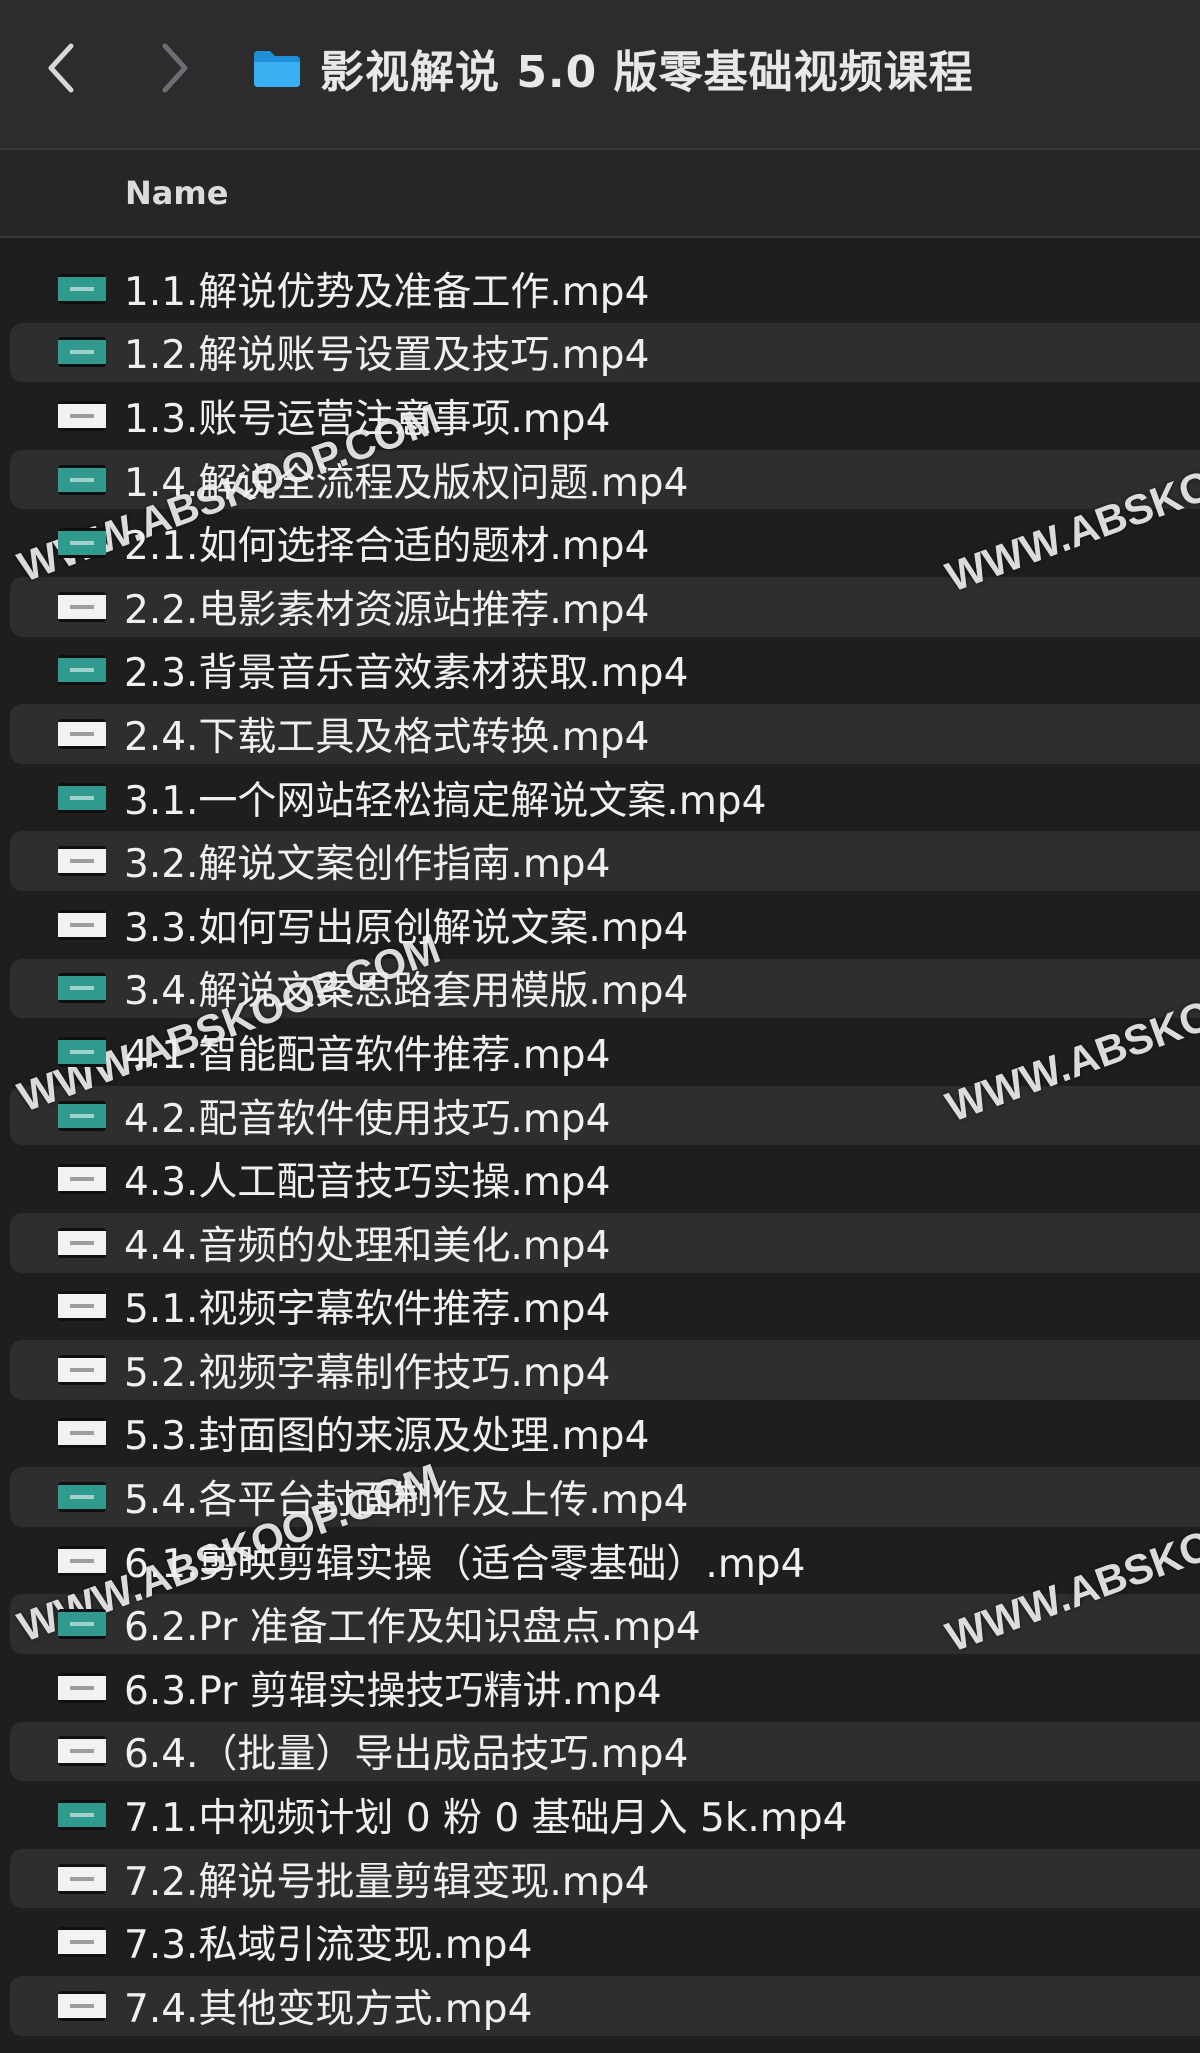 This screenshot has height=2053, width=1200. I want to click on file-row: 7.1.中视频计划 0 粉 0 基础月入 5k.mp4, so click(600, 1815).